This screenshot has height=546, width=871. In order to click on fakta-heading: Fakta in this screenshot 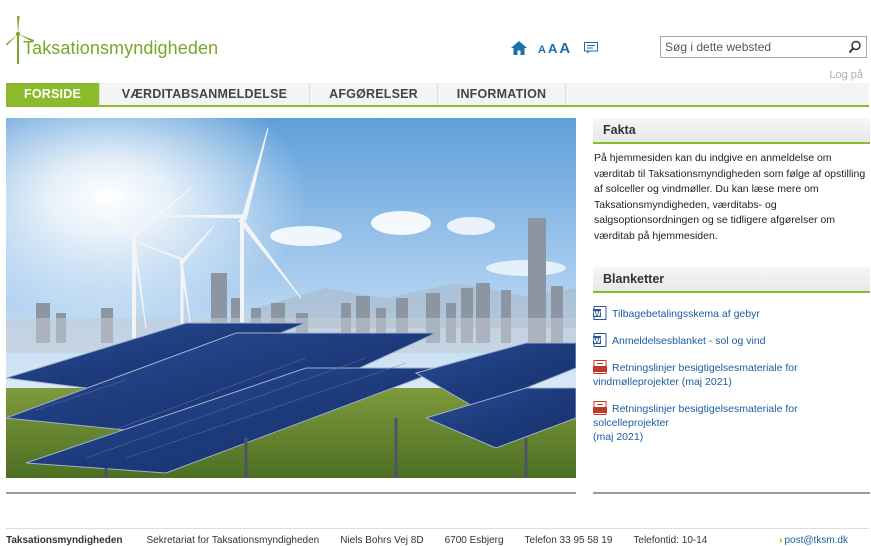, I will do `click(731, 131)`.